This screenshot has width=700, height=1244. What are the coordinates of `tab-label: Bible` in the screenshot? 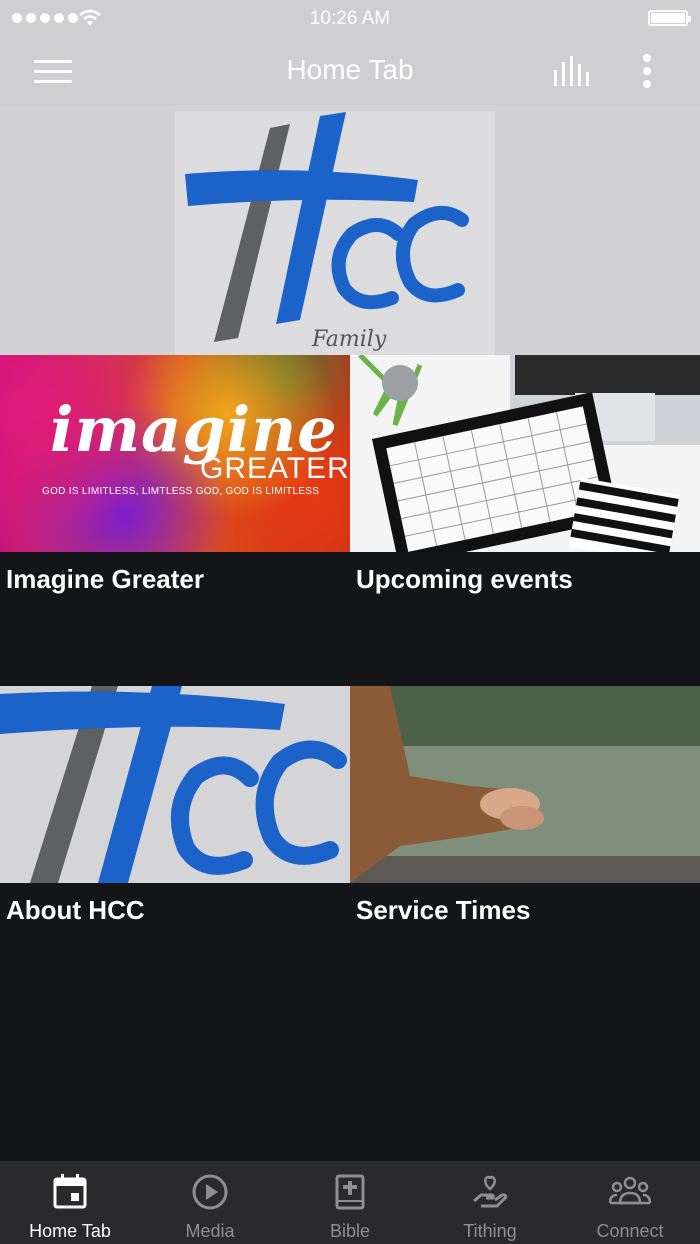 It's located at (350, 1231).